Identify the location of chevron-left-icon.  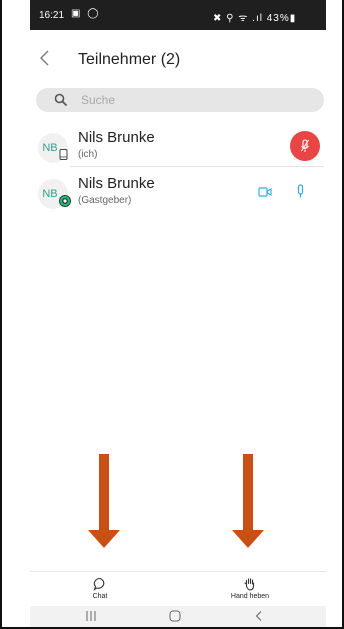
(45, 58).